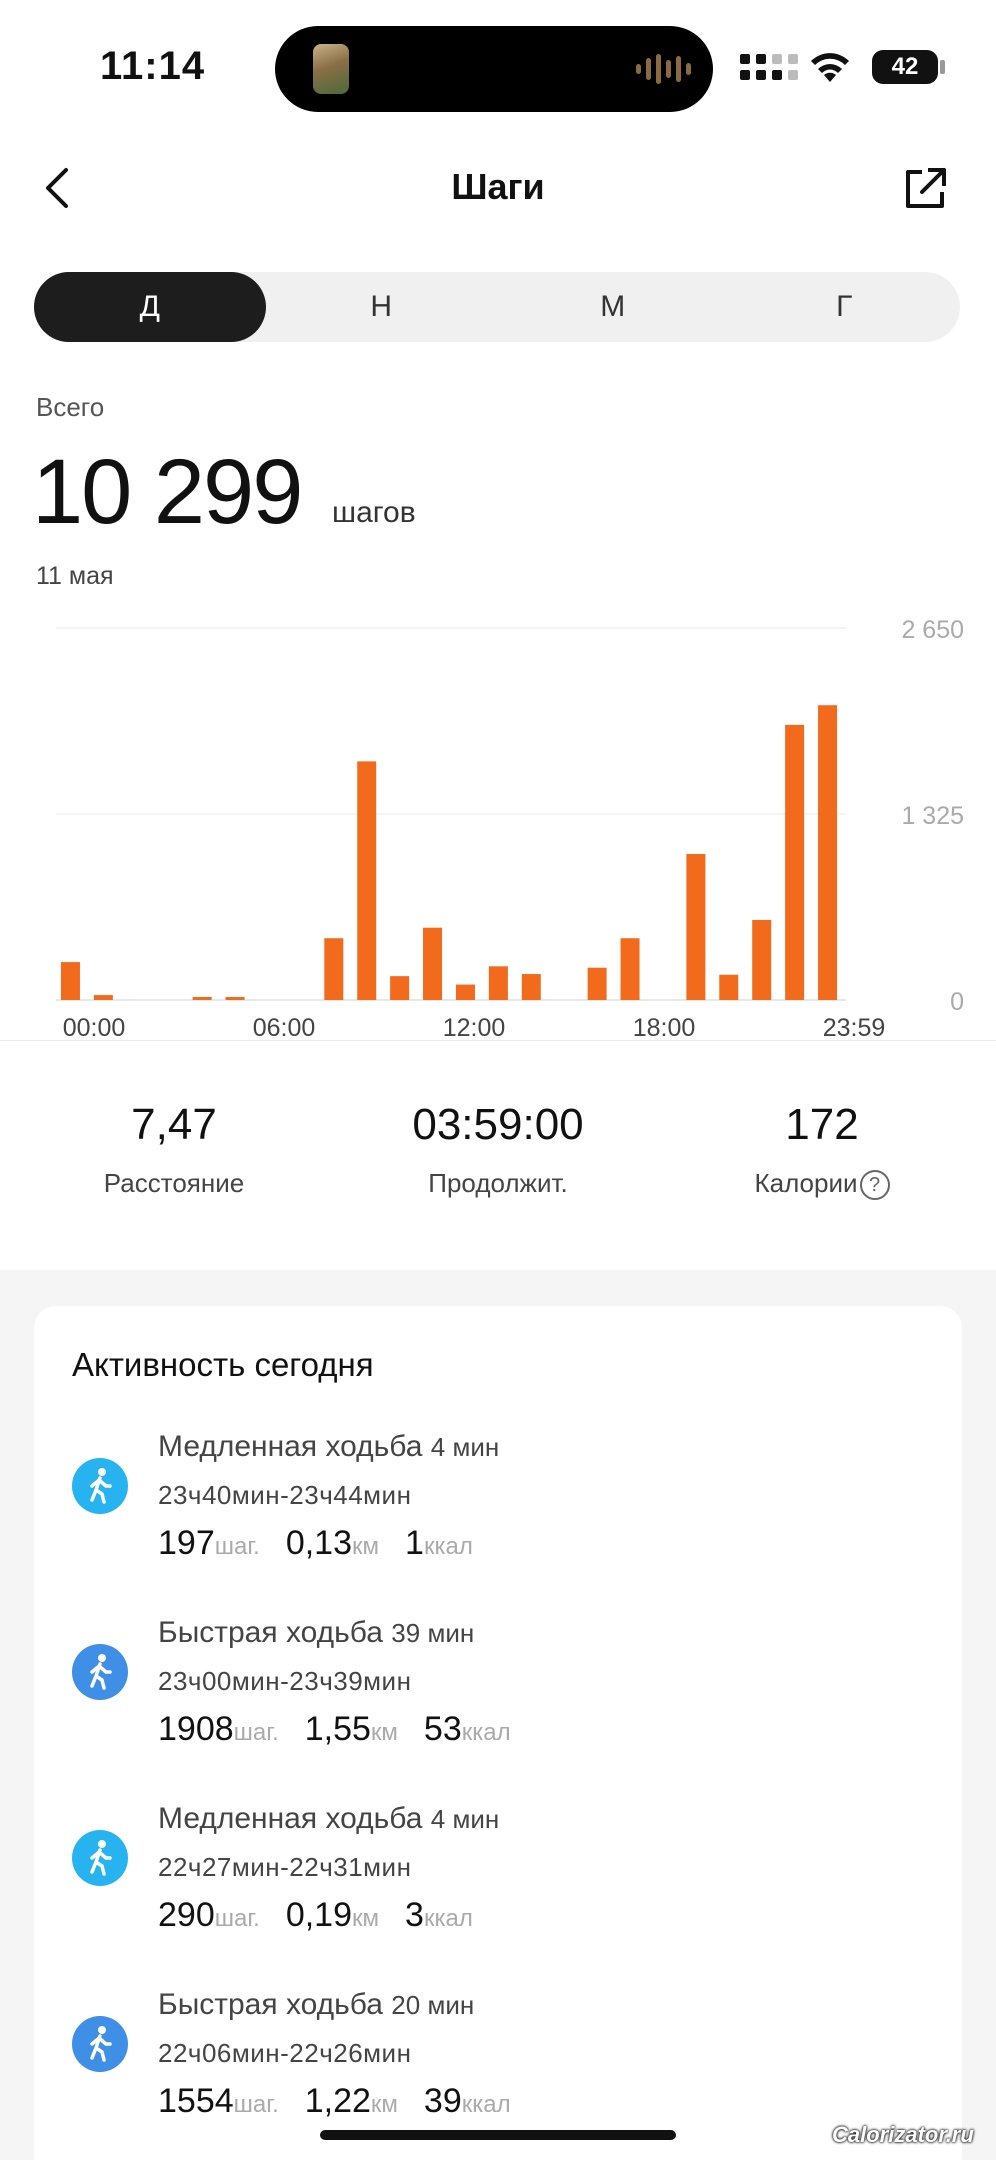 The image size is (996, 2160). What do you see at coordinates (382, 307) in the screenshot?
I see `segment-week: Н` at bounding box center [382, 307].